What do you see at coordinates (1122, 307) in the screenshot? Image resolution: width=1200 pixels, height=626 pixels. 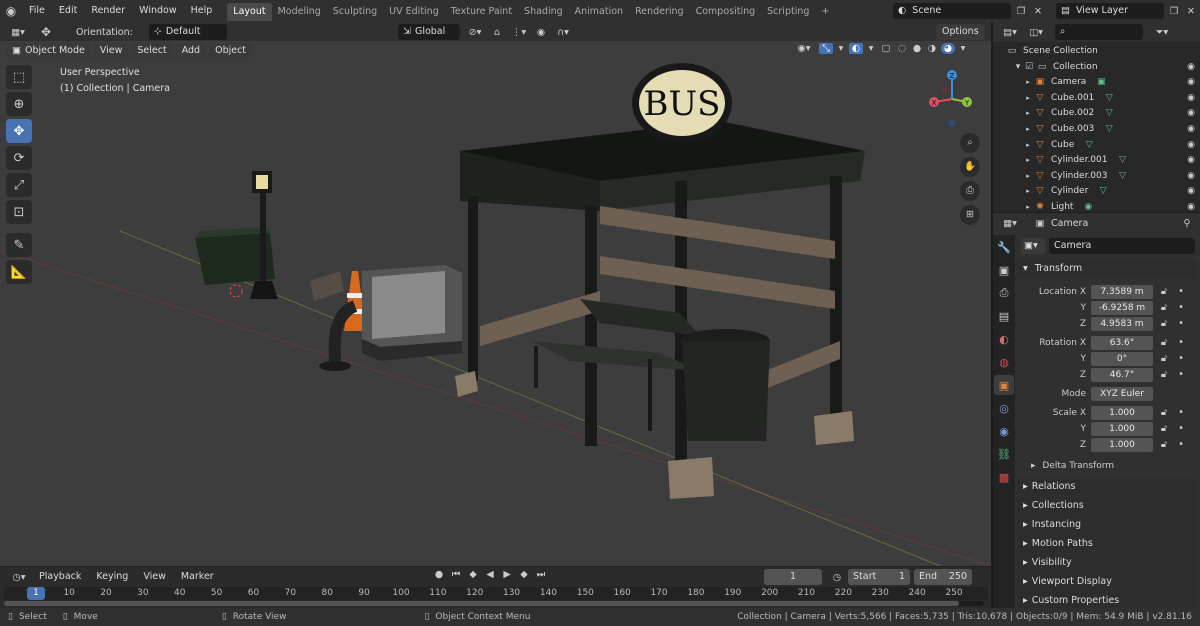 I see `location-y-field: -6.9258 m` at bounding box center [1122, 307].